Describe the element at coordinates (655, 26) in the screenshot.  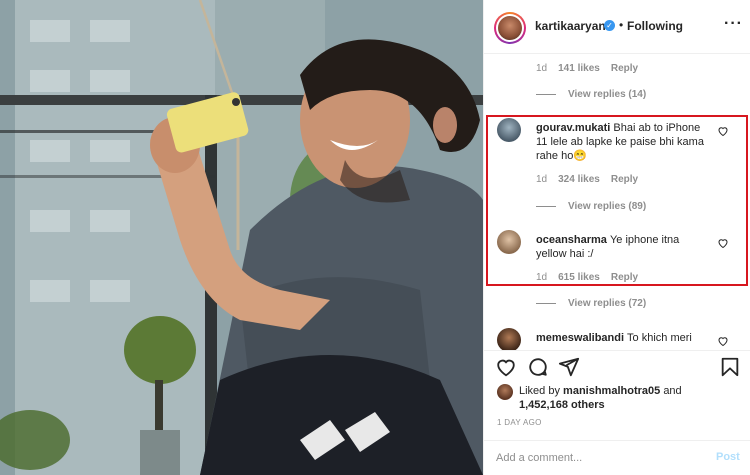
I see `following-button: Following` at that location.